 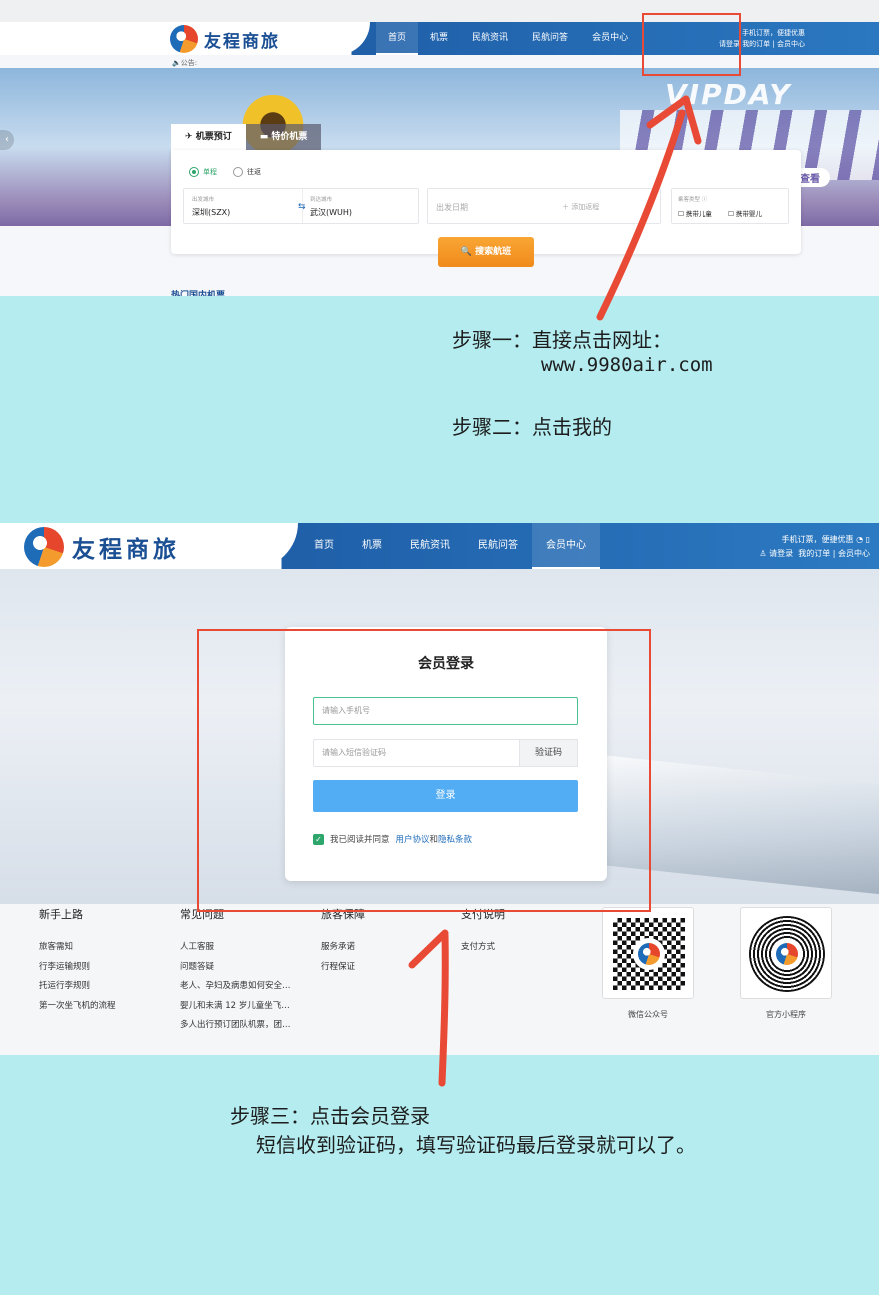 What do you see at coordinates (210, 172) in the screenshot?
I see `one-way-label: 单程` at bounding box center [210, 172].